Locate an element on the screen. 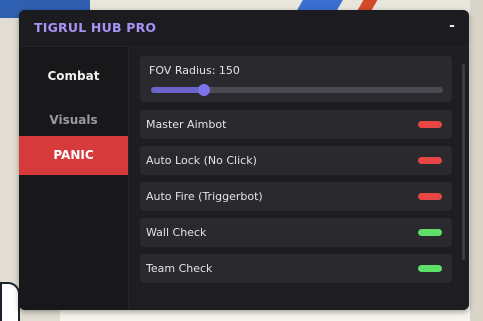  toggle-label: Master Aimbot is located at coordinates (186, 124).